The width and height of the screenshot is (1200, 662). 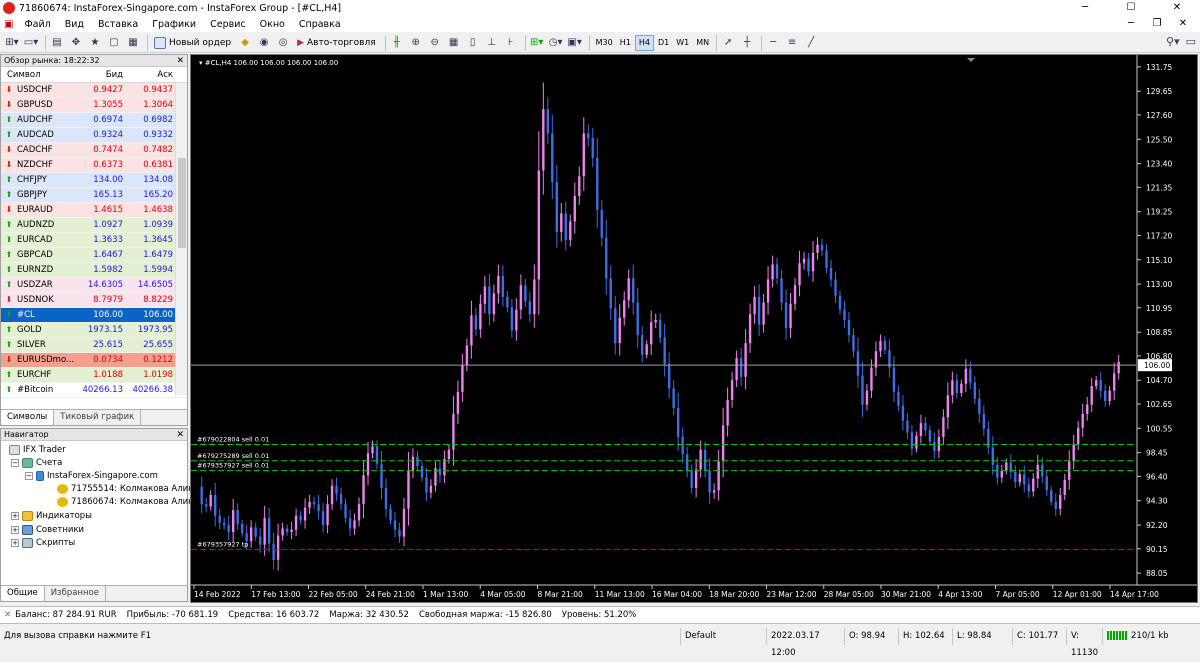 What do you see at coordinates (435, 43) in the screenshot?
I see `zoom-out-icon: ⊖` at bounding box center [435, 43].